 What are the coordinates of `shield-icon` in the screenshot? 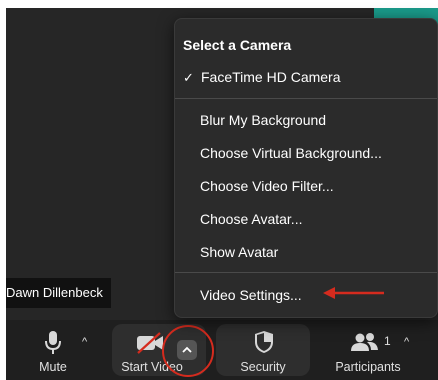 It's located at (264, 342).